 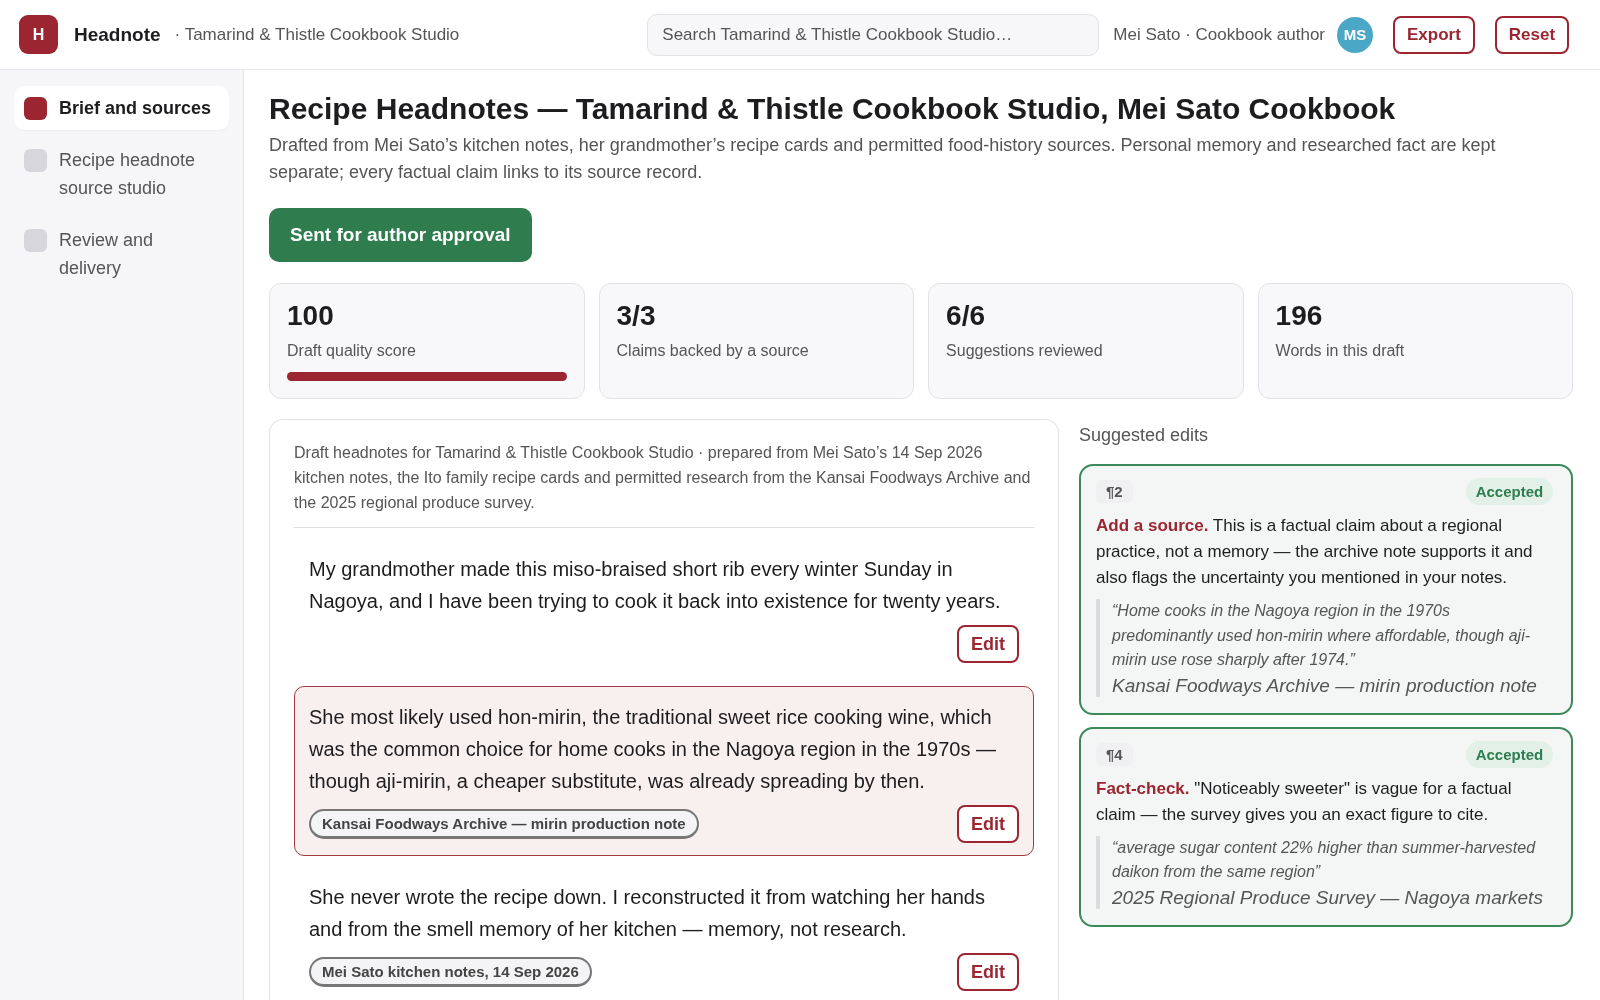 What do you see at coordinates (317, 34) in the screenshot?
I see `workspace-name: · Tamarind & Thistle Cookbook Studio` at bounding box center [317, 34].